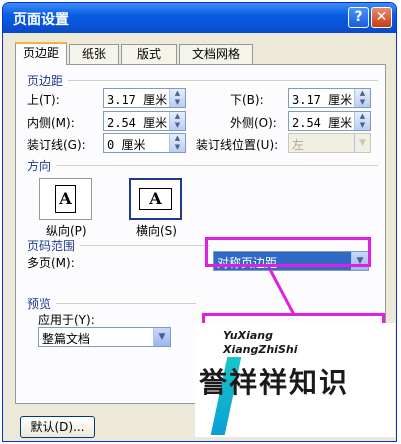 This screenshot has width=401, height=444. What do you see at coordinates (43, 100) in the screenshot?
I see `top-margin-label: 上(T):` at bounding box center [43, 100].